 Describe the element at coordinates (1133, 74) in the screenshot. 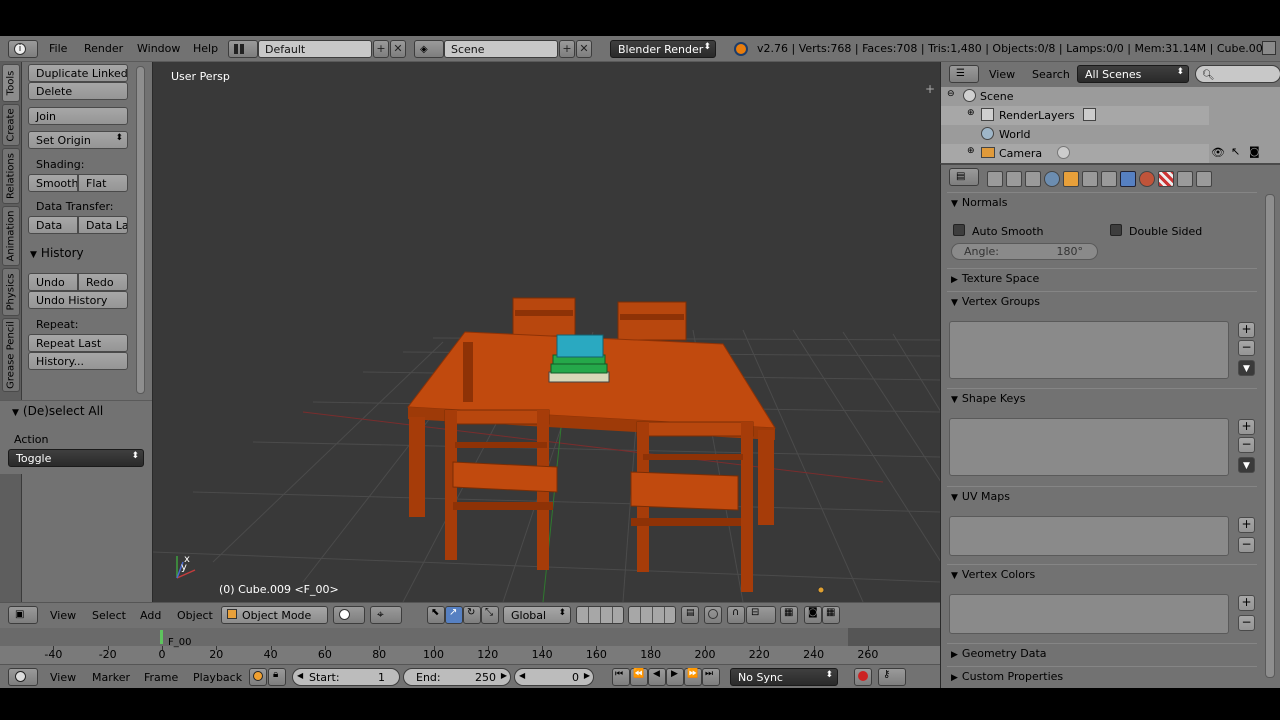

I see `display-mode-dropdown: All Scenes ⬍` at that location.